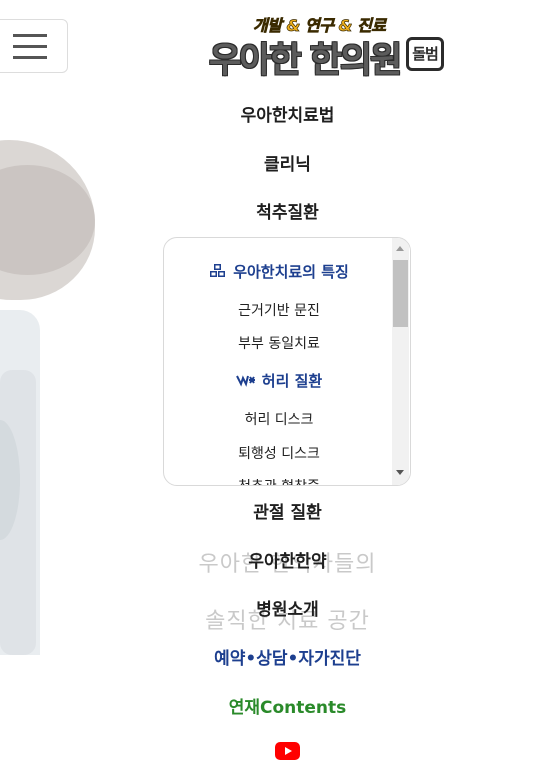 This screenshot has width=551, height=764. What do you see at coordinates (275, 510) in the screenshot?
I see `nav-item-joint: 관절 질환` at bounding box center [275, 510].